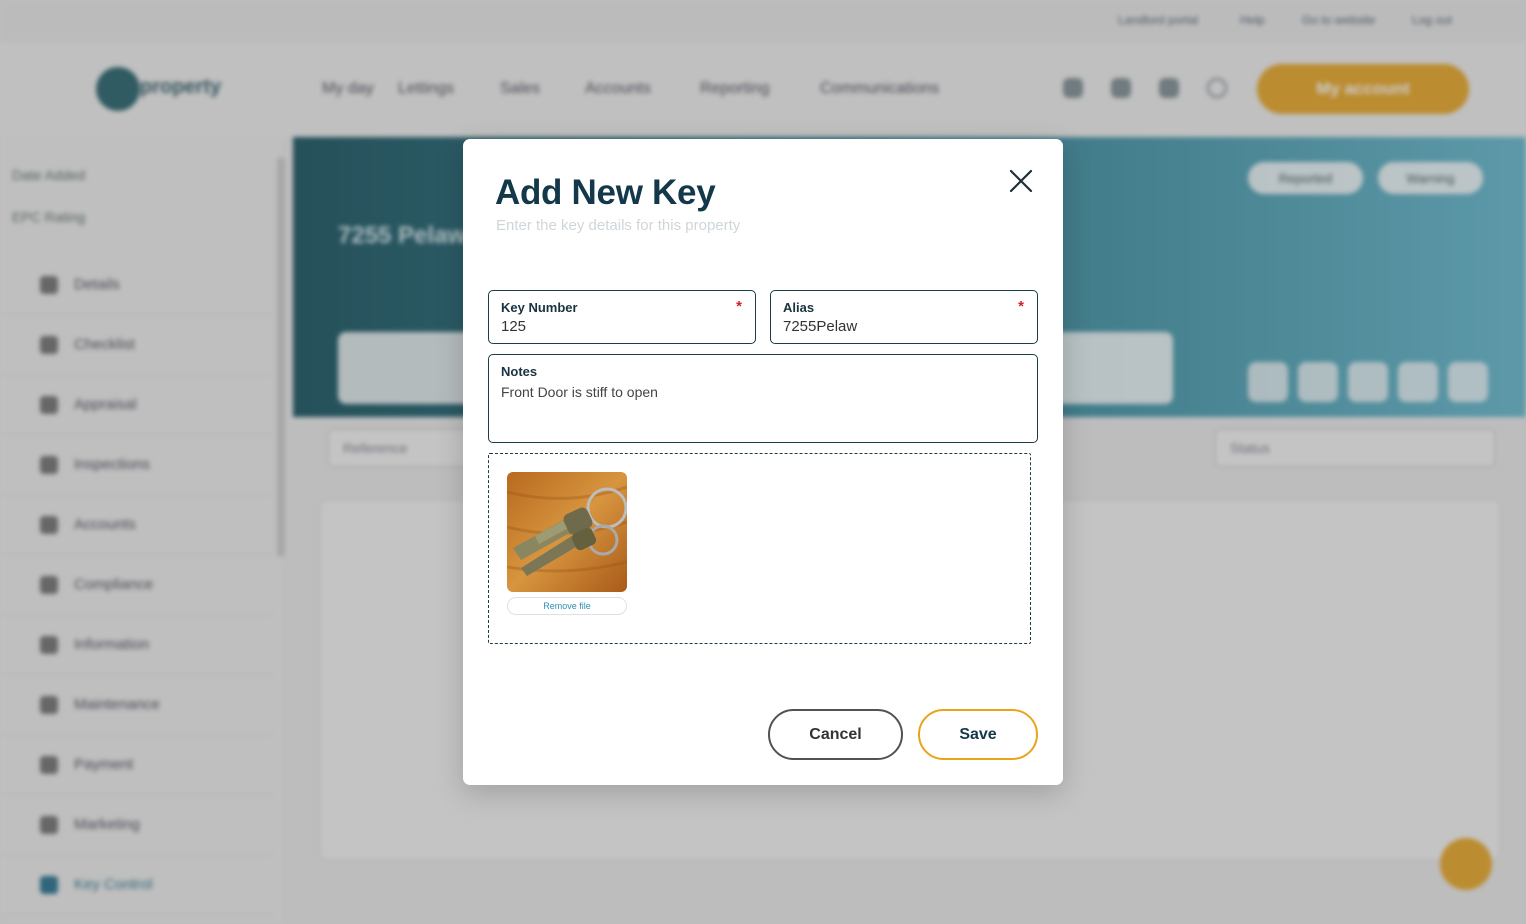 The height and width of the screenshot is (924, 1526). Describe the element at coordinates (799, 307) in the screenshot. I see `alias-label: Alias` at that location.